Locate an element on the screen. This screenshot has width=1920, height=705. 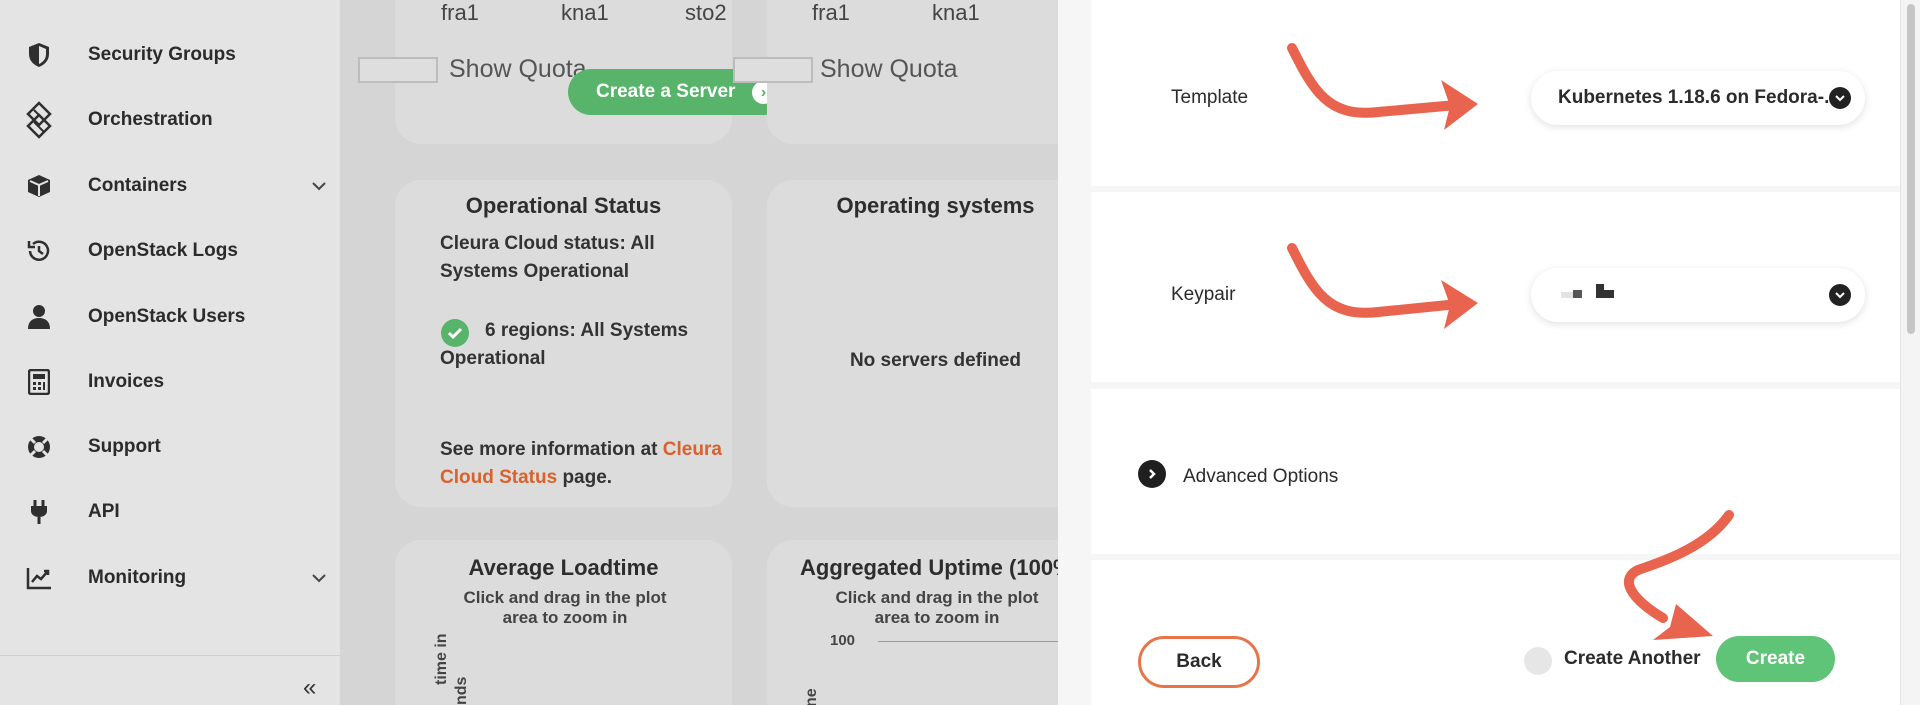
advanced-options-label: Advanced Options is located at coordinates (1260, 477).